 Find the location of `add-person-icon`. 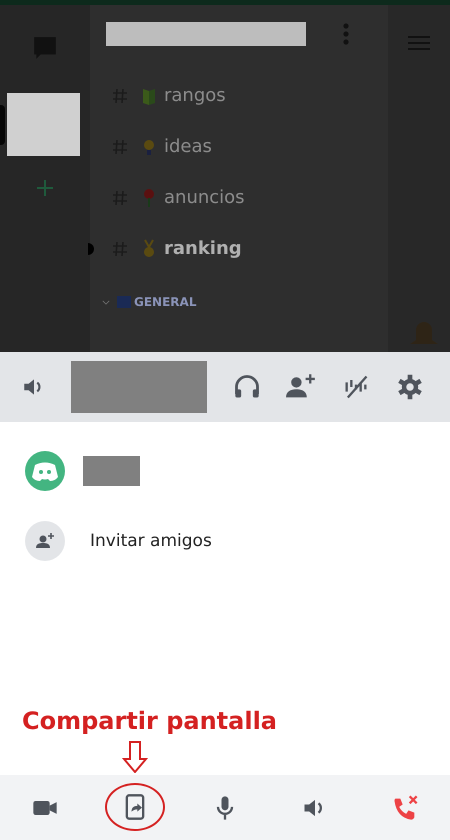

add-person-icon is located at coordinates (45, 541).